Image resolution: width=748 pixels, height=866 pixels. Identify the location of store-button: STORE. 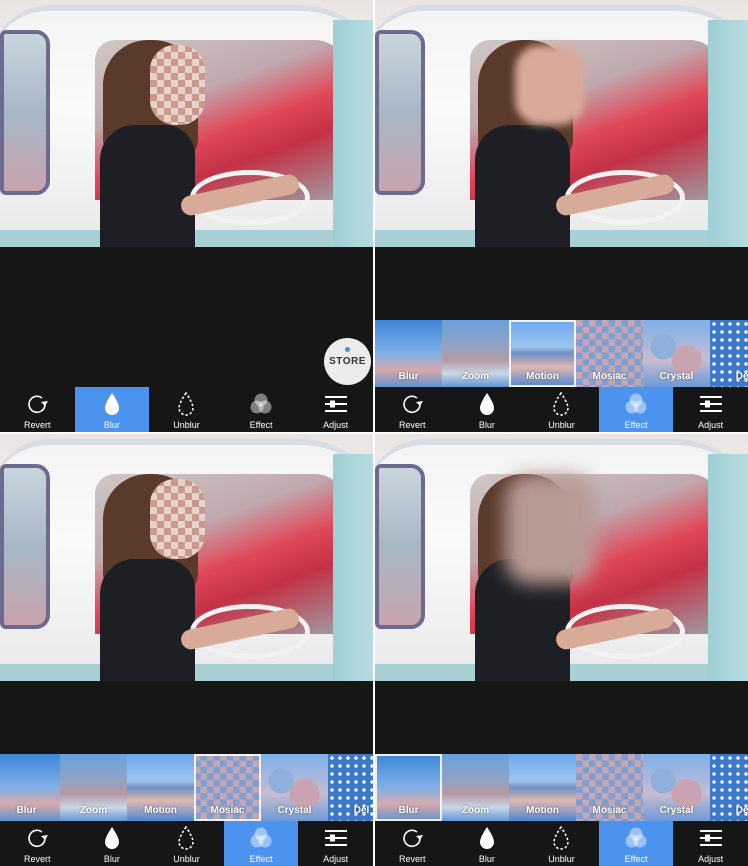
(347, 361).